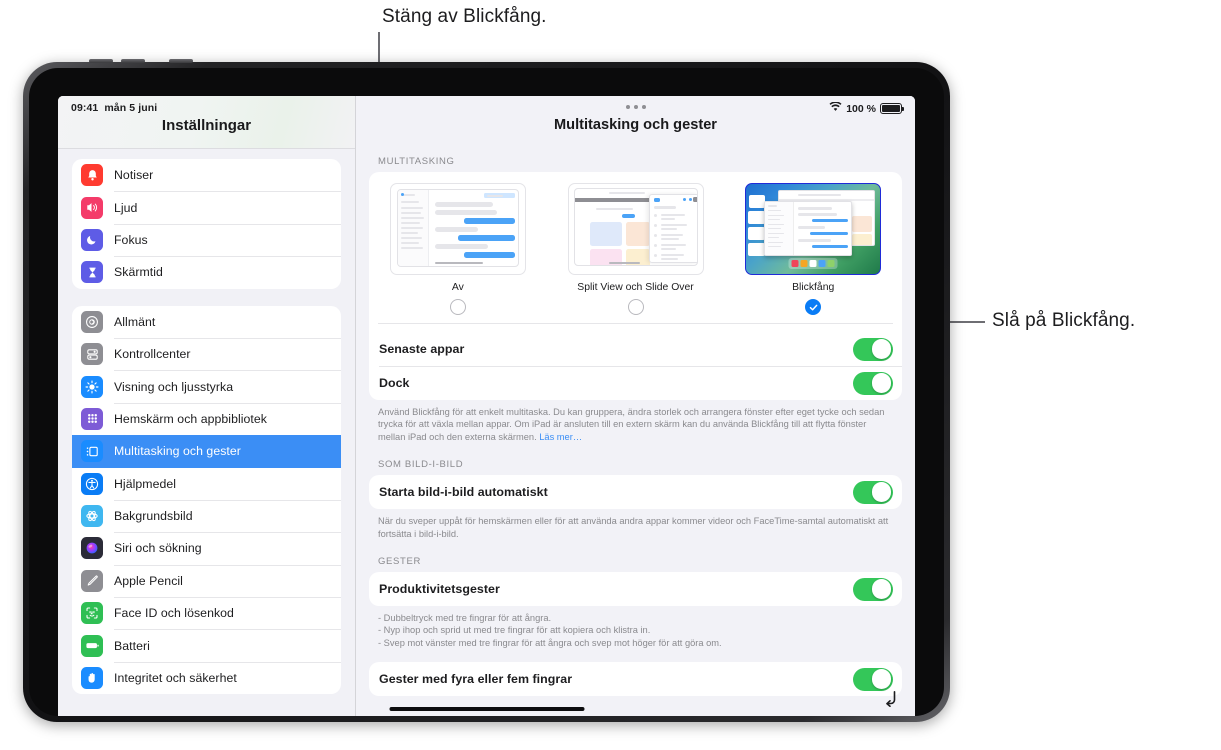  Describe the element at coordinates (813, 229) in the screenshot. I see `thumbnail-stagemanager` at that location.